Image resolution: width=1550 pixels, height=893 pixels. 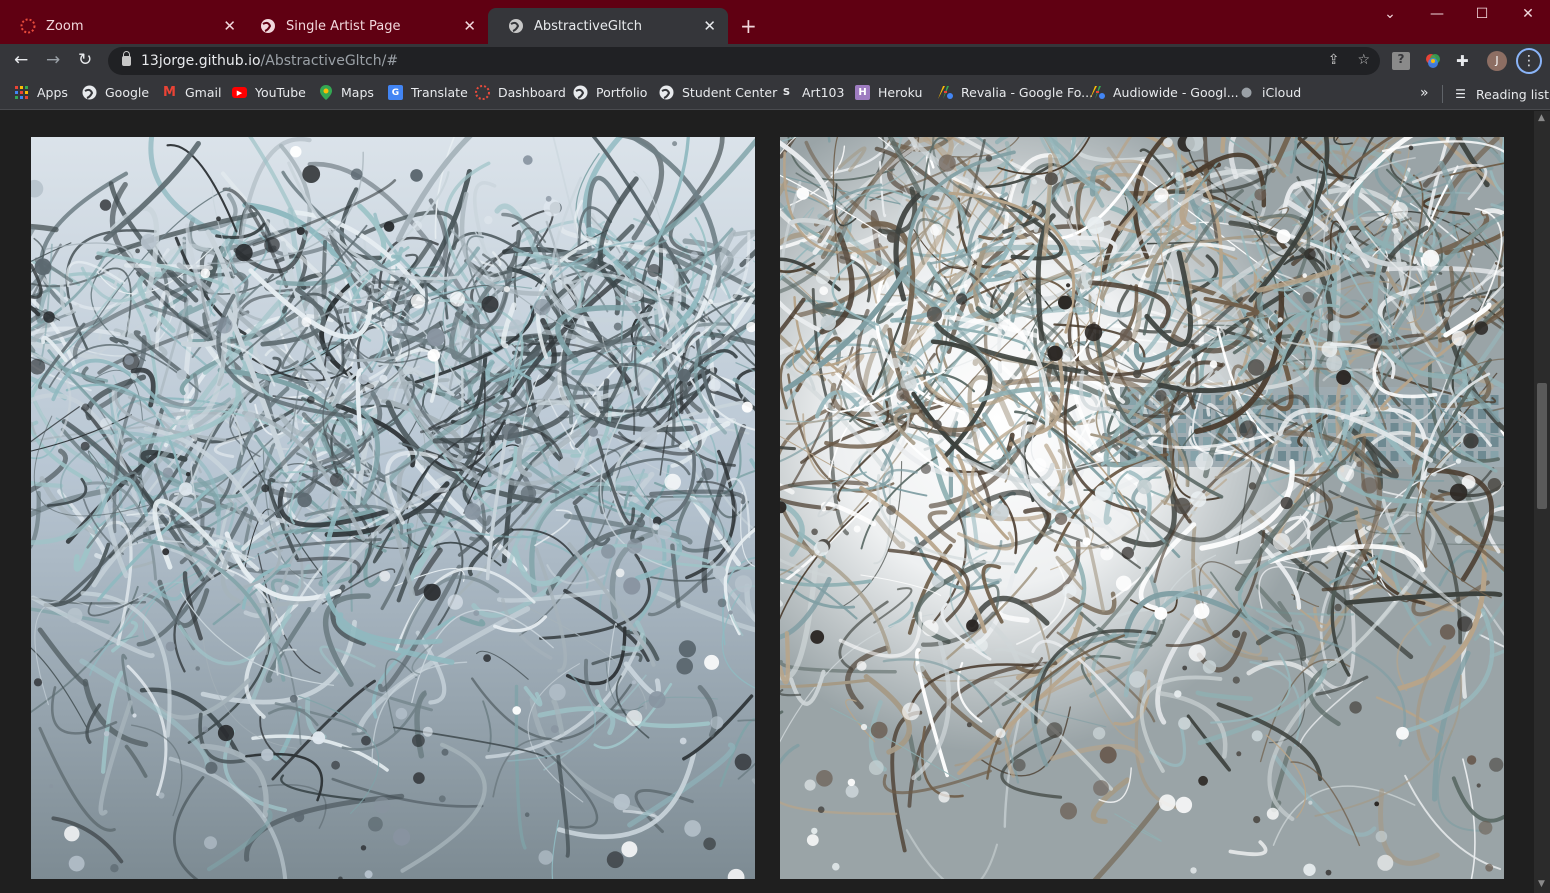 I want to click on bookmark-gmail: M Gmail, so click(x=191, y=92).